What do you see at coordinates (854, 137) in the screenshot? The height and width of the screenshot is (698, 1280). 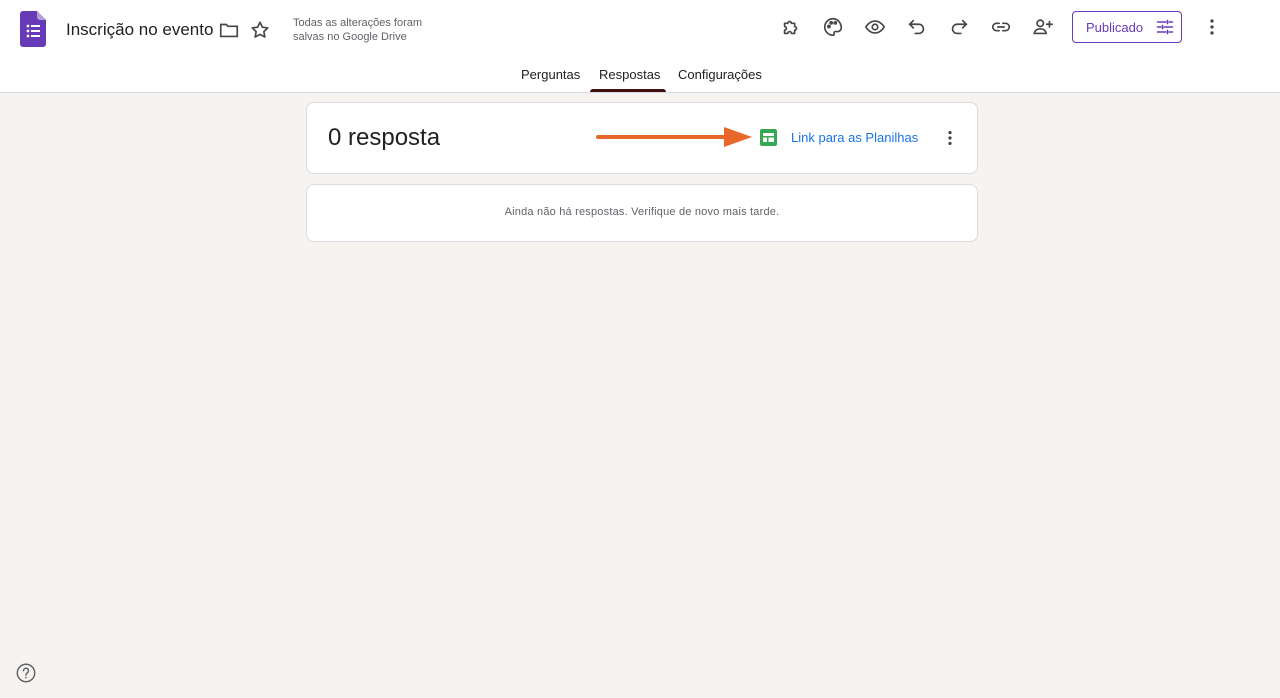 I see `sheets-link: Link para as Planilhas` at bounding box center [854, 137].